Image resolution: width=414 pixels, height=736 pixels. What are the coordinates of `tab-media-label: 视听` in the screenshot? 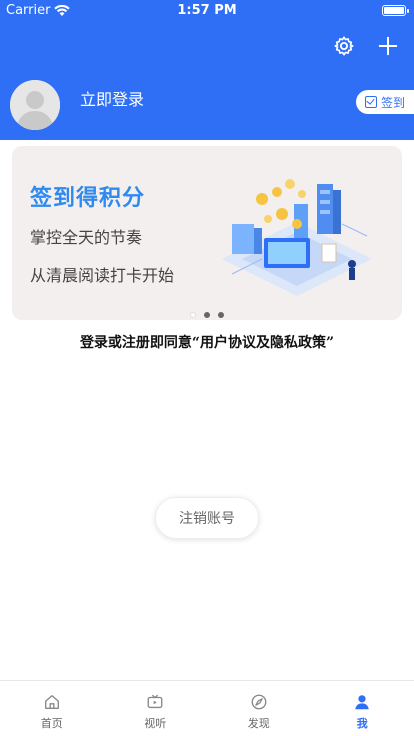 It's located at (155, 723).